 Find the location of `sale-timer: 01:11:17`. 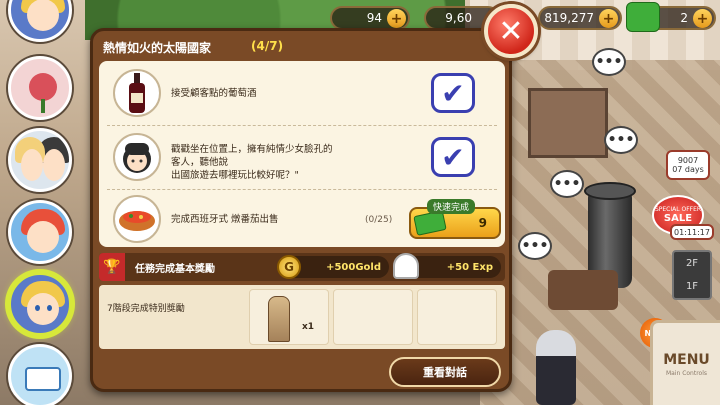

sale-timer: 01:11:17 is located at coordinates (692, 232).